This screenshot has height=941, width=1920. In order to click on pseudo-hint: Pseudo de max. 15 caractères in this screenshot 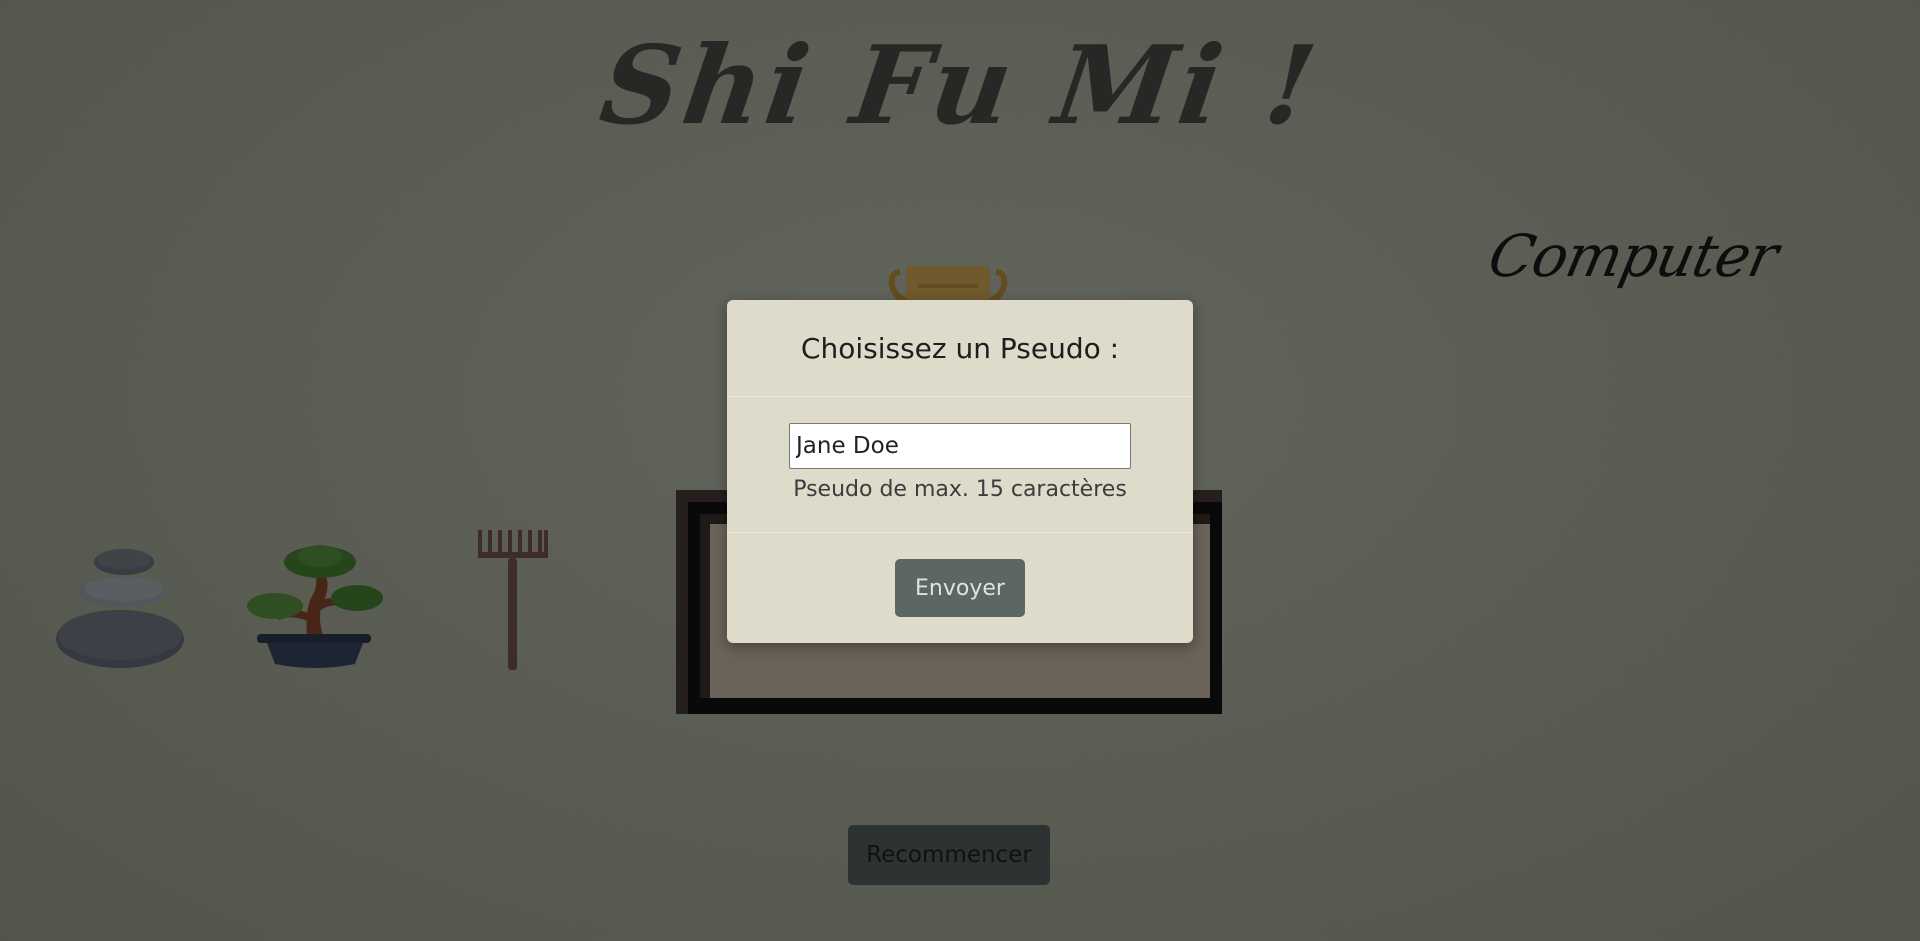, I will do `click(960, 489)`.